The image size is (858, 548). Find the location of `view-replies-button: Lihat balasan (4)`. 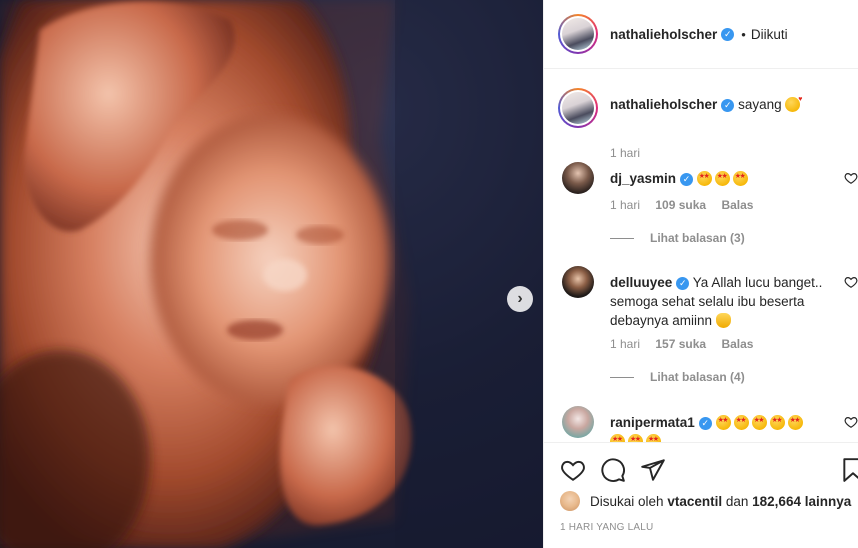

view-replies-button: Lihat balasan (4) is located at coordinates (677, 377).